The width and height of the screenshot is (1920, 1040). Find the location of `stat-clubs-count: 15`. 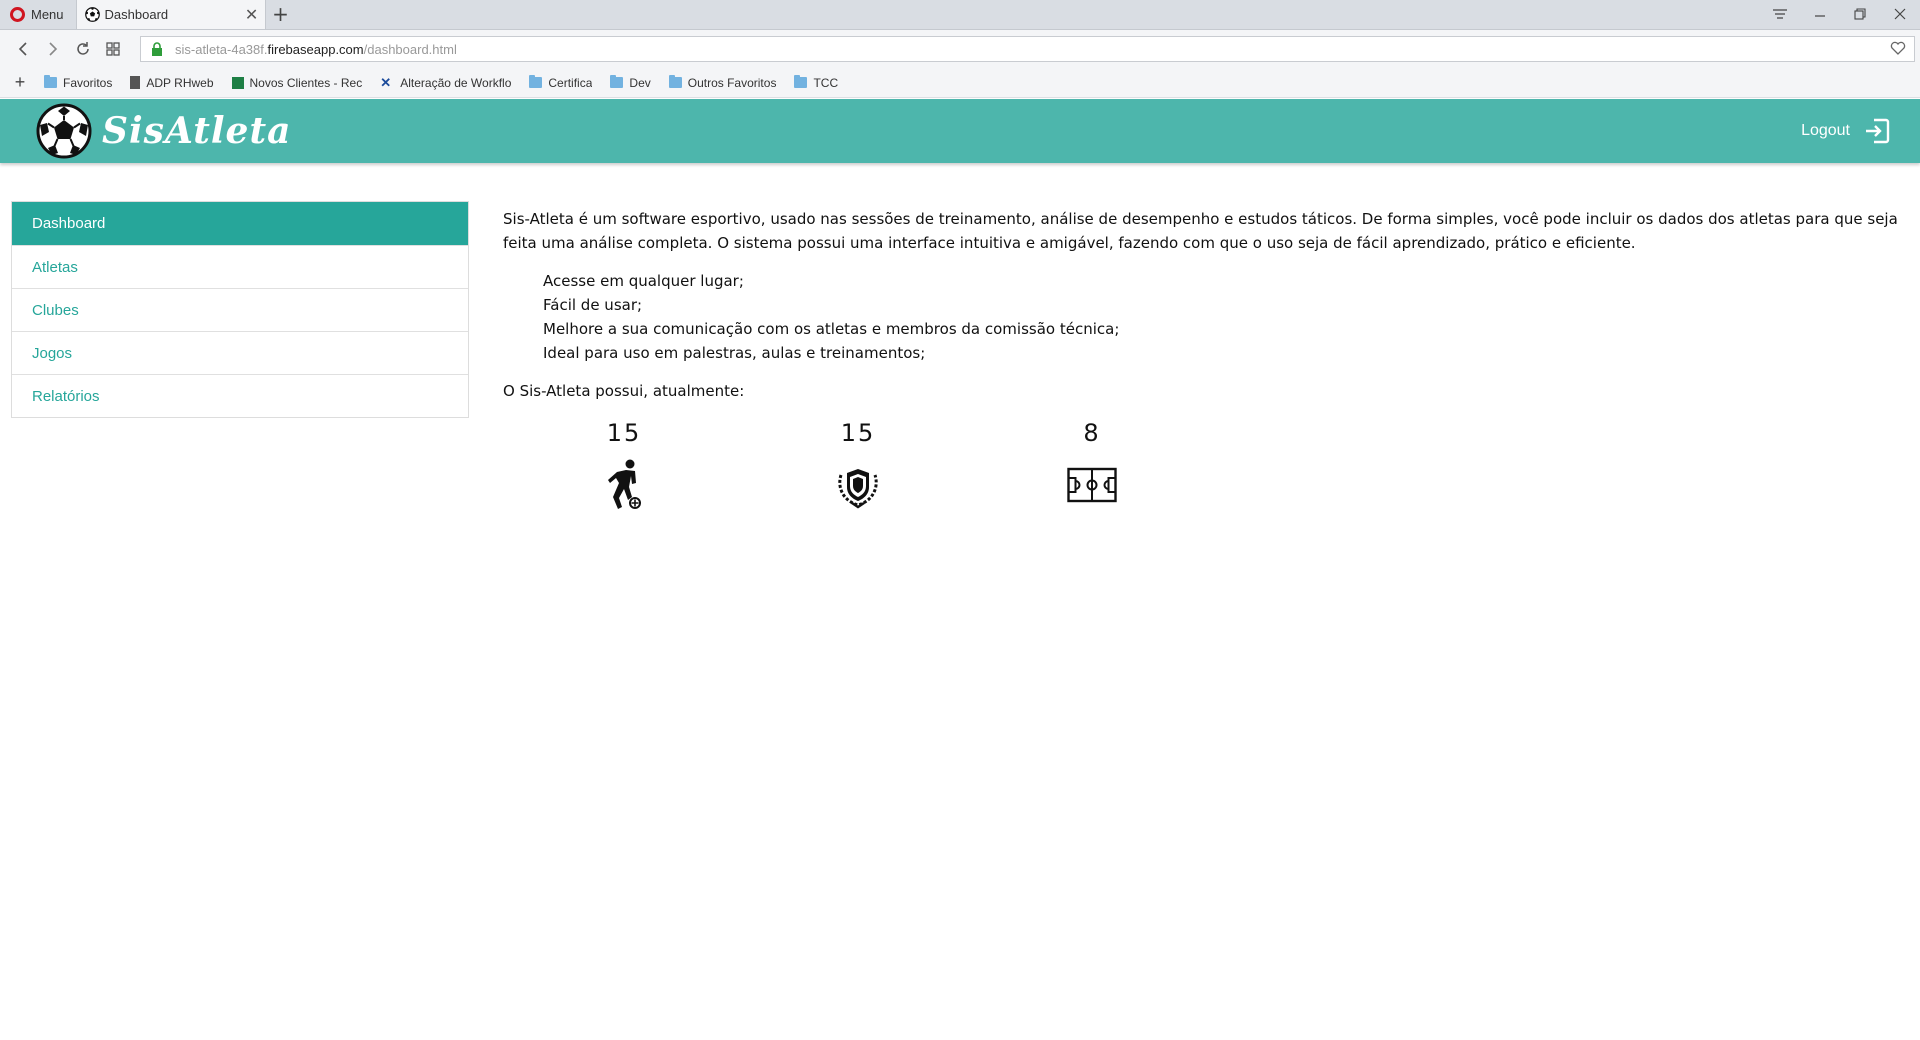

stat-clubs-count: 15 is located at coordinates (858, 433).